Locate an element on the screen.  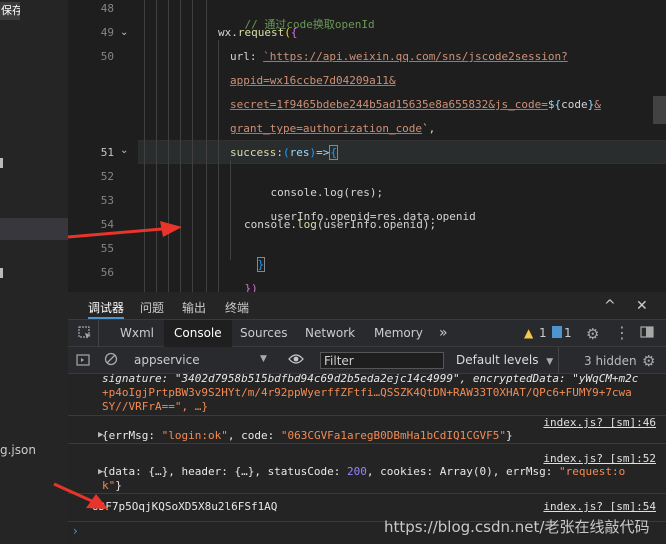
clear-console-icon is located at coordinates (111, 361).